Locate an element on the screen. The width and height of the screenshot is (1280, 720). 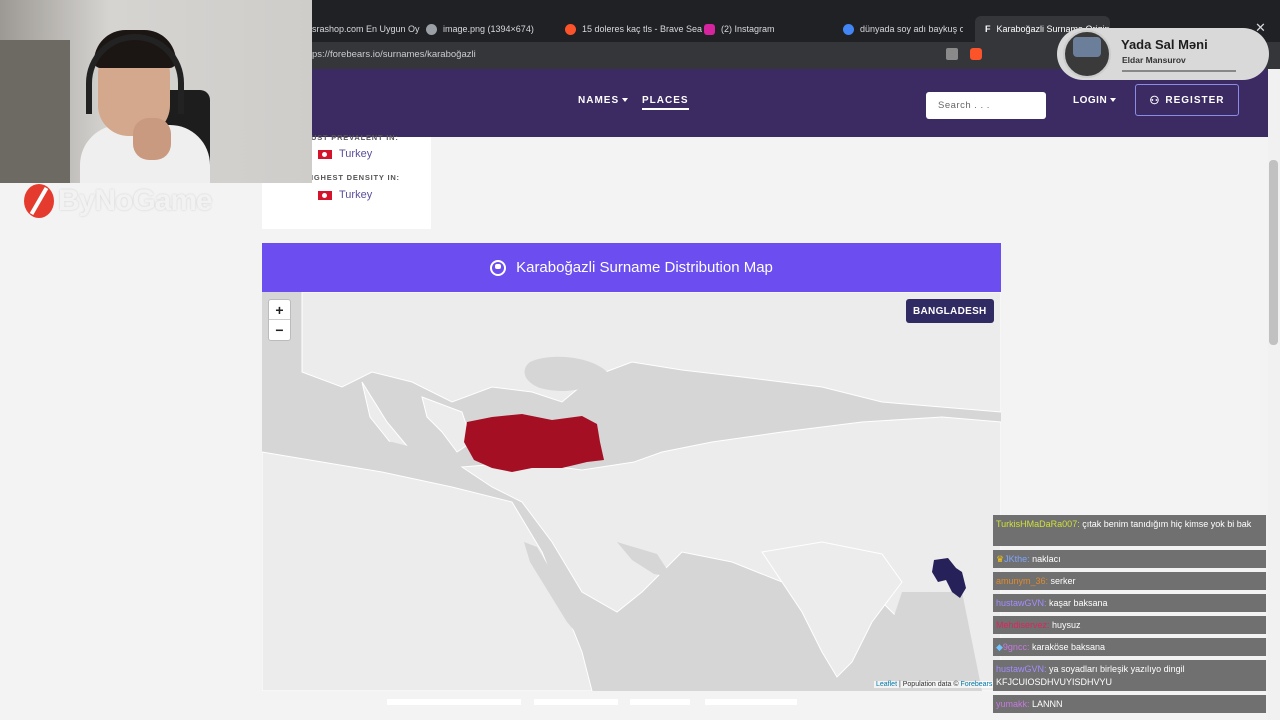
login-label: LOGIN is located at coordinates (1090, 100).